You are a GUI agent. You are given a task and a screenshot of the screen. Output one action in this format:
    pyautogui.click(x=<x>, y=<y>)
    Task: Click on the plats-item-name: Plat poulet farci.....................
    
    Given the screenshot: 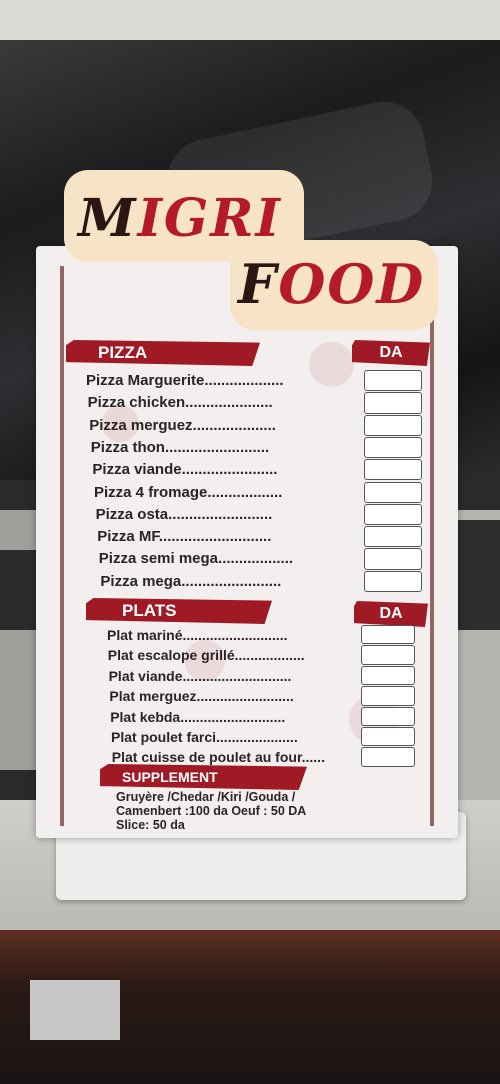 What is the action you would take?
    pyautogui.click(x=204, y=737)
    